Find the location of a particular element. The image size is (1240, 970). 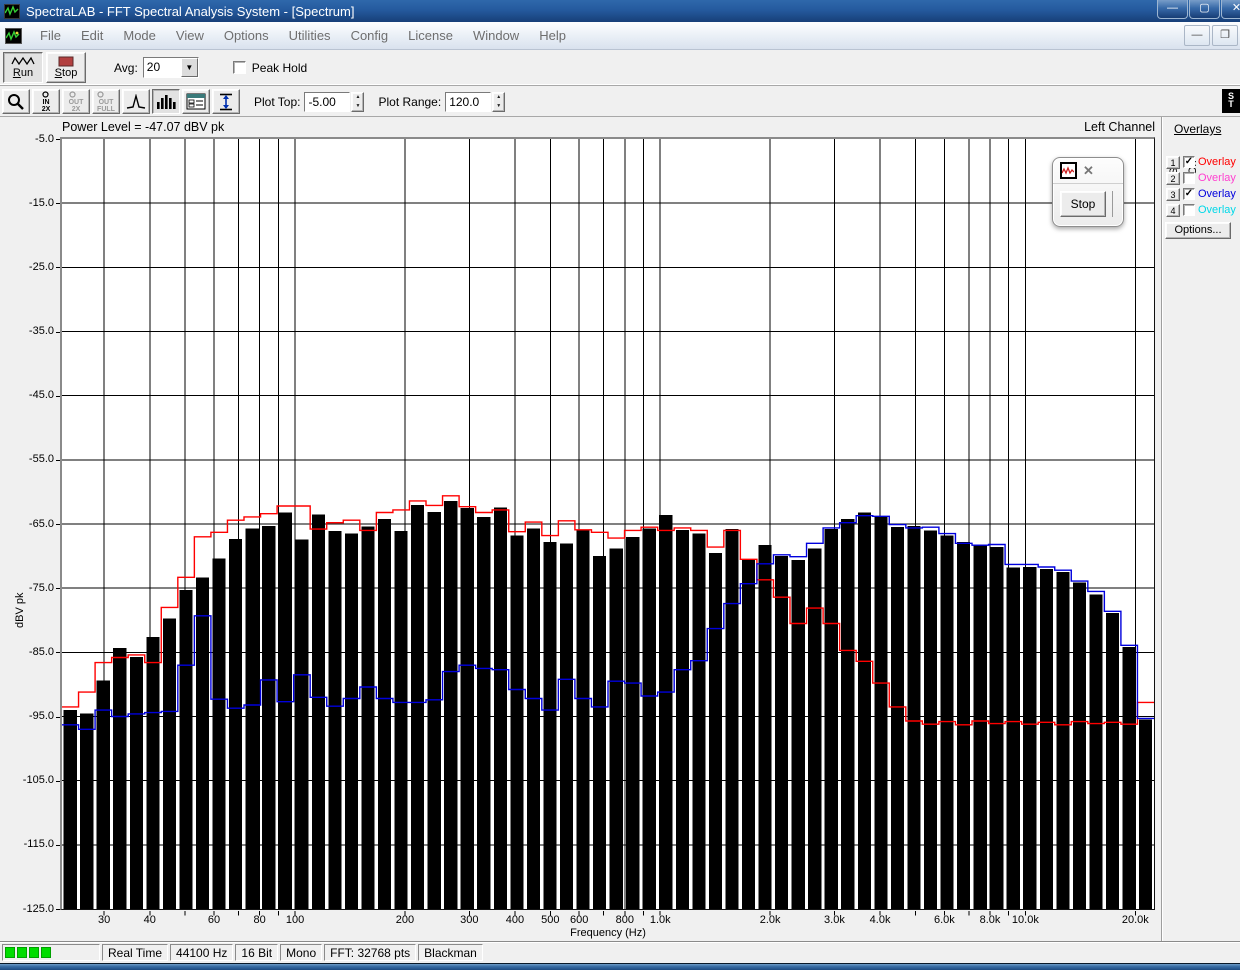

menu-item-utilities: Utilities is located at coordinates (310, 35).